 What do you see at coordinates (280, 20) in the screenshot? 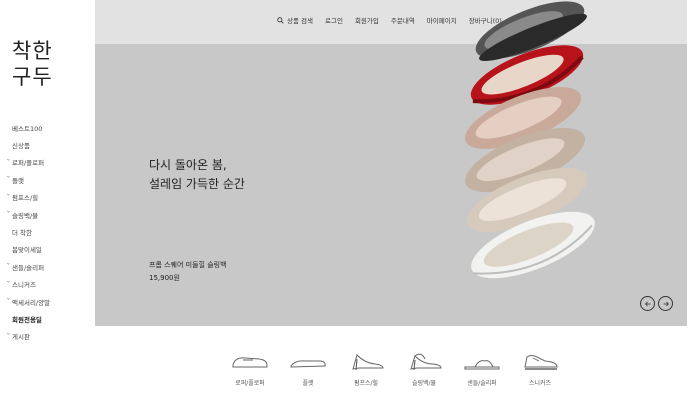
I see `search-icon` at bounding box center [280, 20].